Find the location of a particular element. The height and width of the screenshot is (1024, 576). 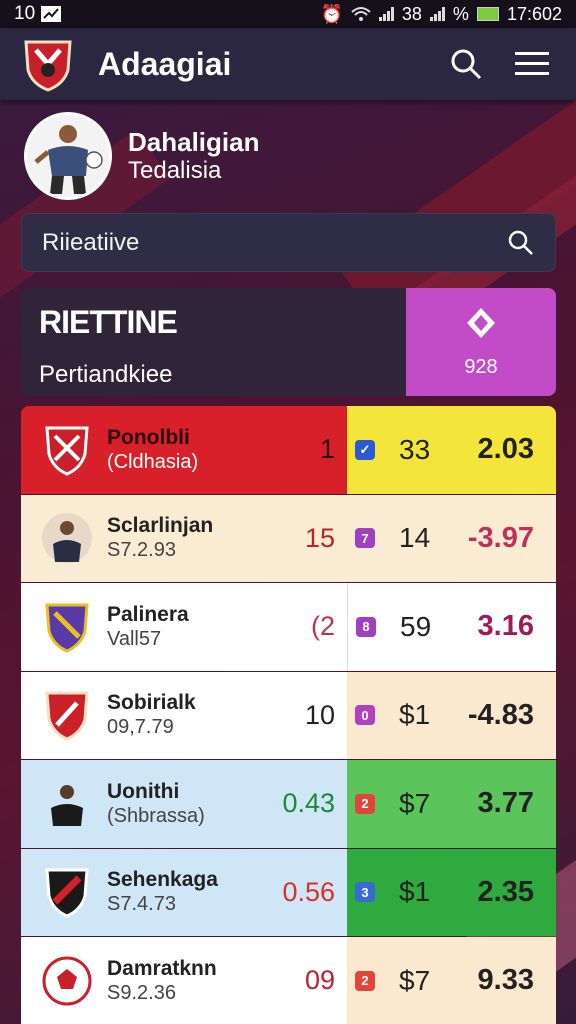

status-time-left: 10 is located at coordinates (25, 13).